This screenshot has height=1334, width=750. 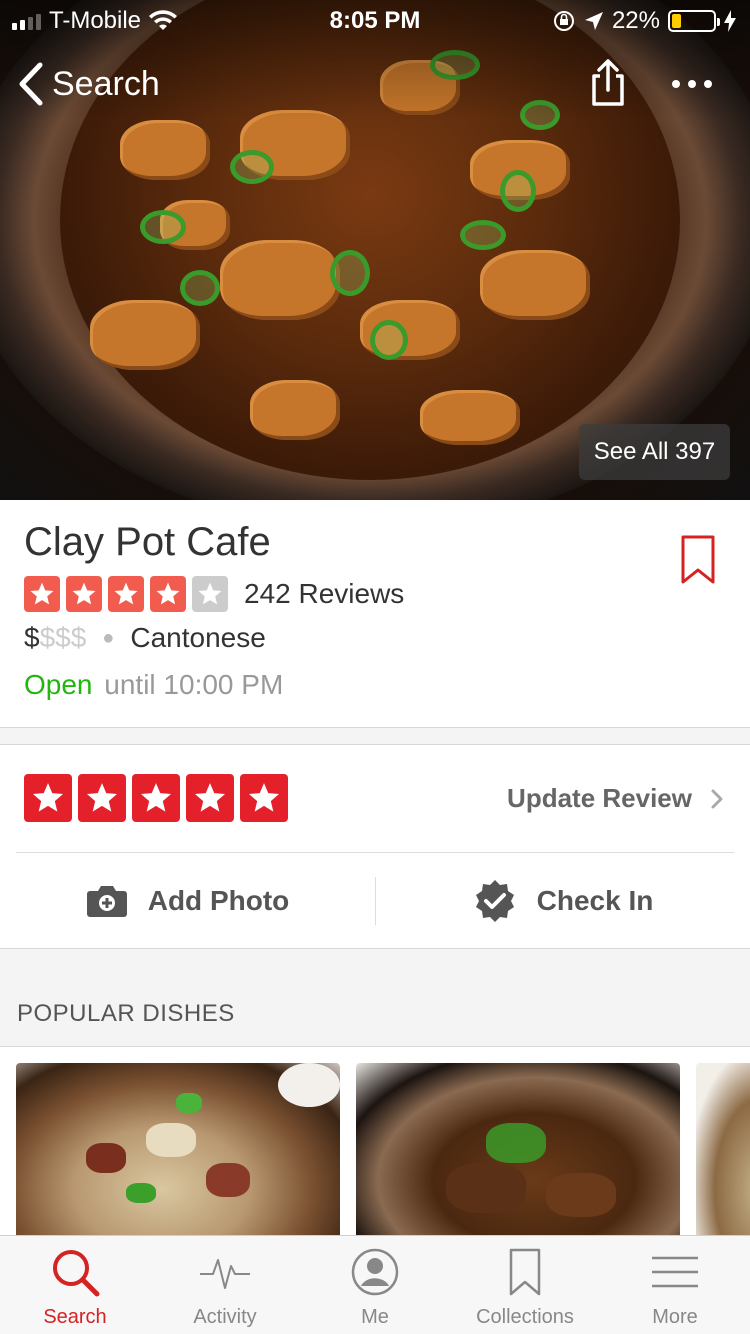 I want to click on back-button: Search, so click(x=89, y=84).